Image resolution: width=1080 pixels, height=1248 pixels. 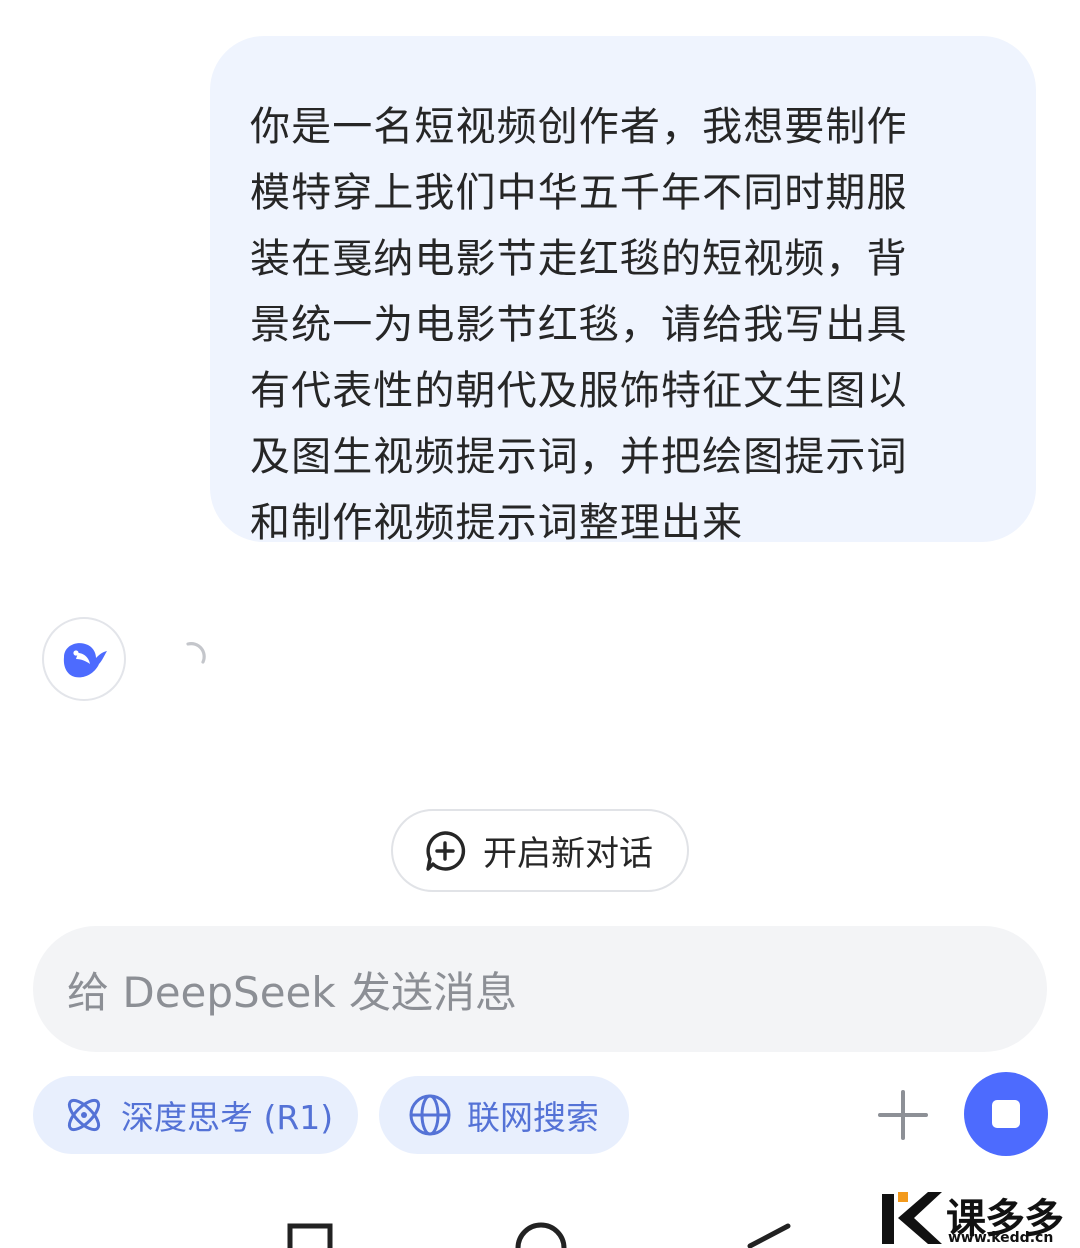 I want to click on deepthink-label: 深度思考 (R1), so click(x=227, y=1117).